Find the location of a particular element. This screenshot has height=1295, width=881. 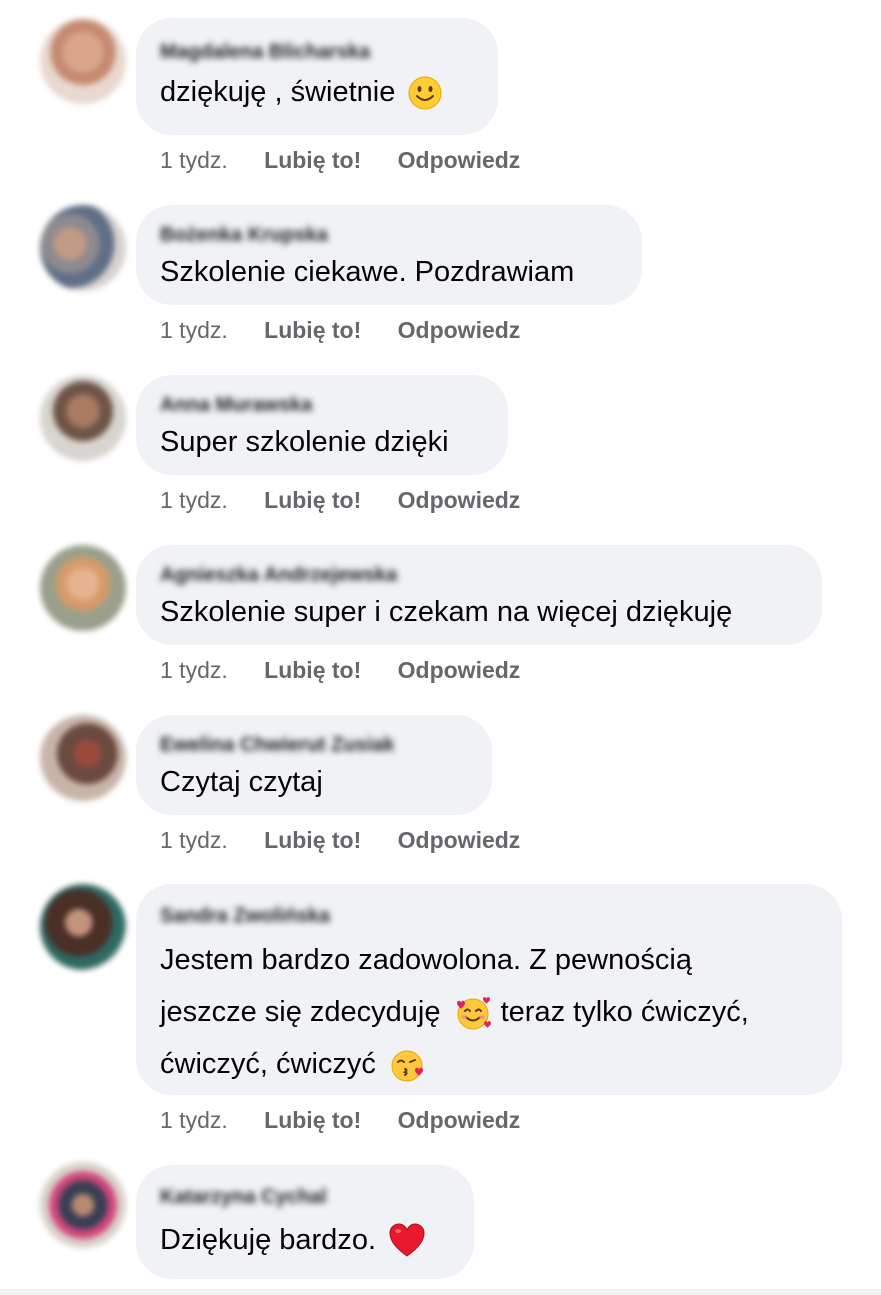

comment-author: Ewelina Chwierut Zusiak is located at coordinates (314, 745).